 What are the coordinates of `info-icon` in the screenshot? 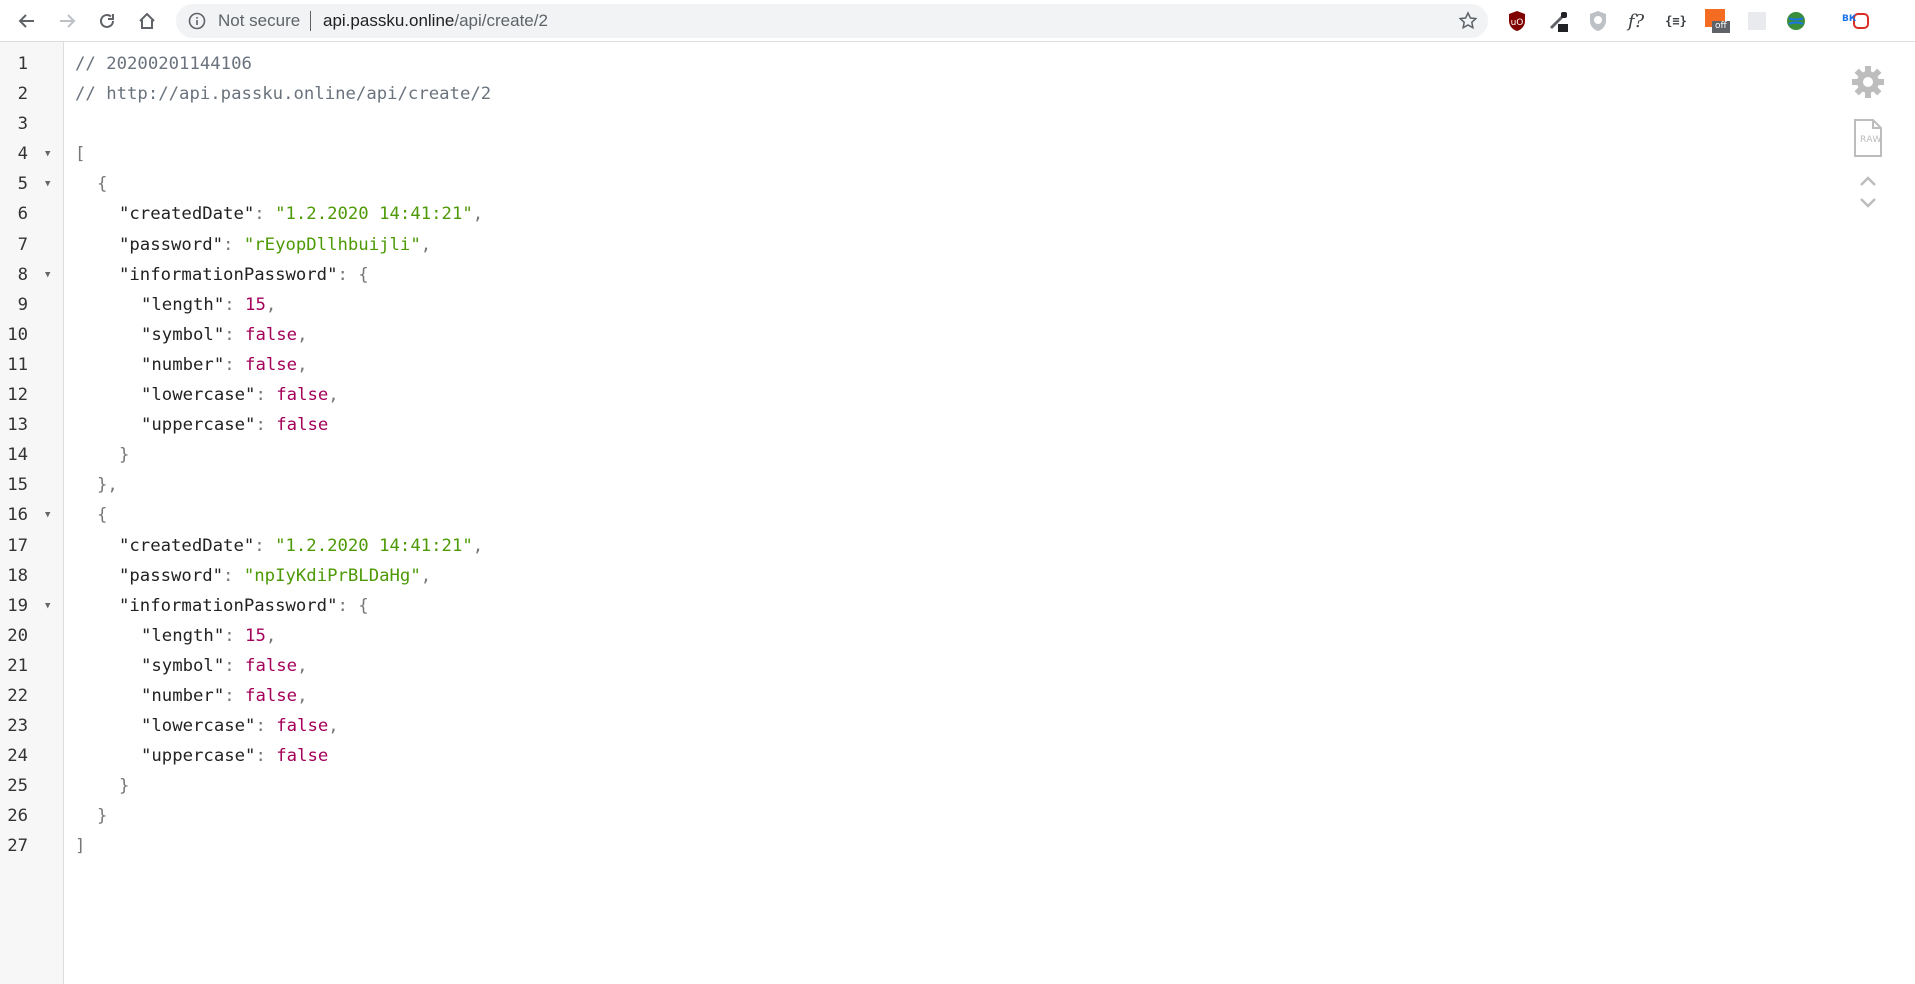 It's located at (197, 21).